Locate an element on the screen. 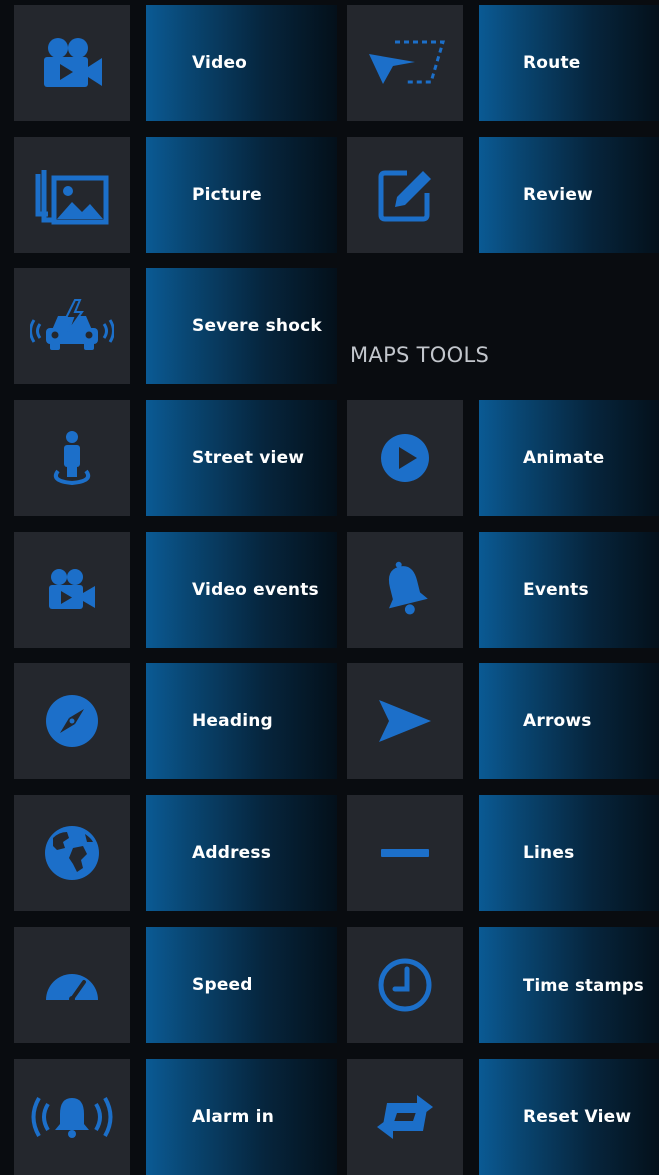 The height and width of the screenshot is (1175, 659). tool-label-box: Speed is located at coordinates (241, 985).